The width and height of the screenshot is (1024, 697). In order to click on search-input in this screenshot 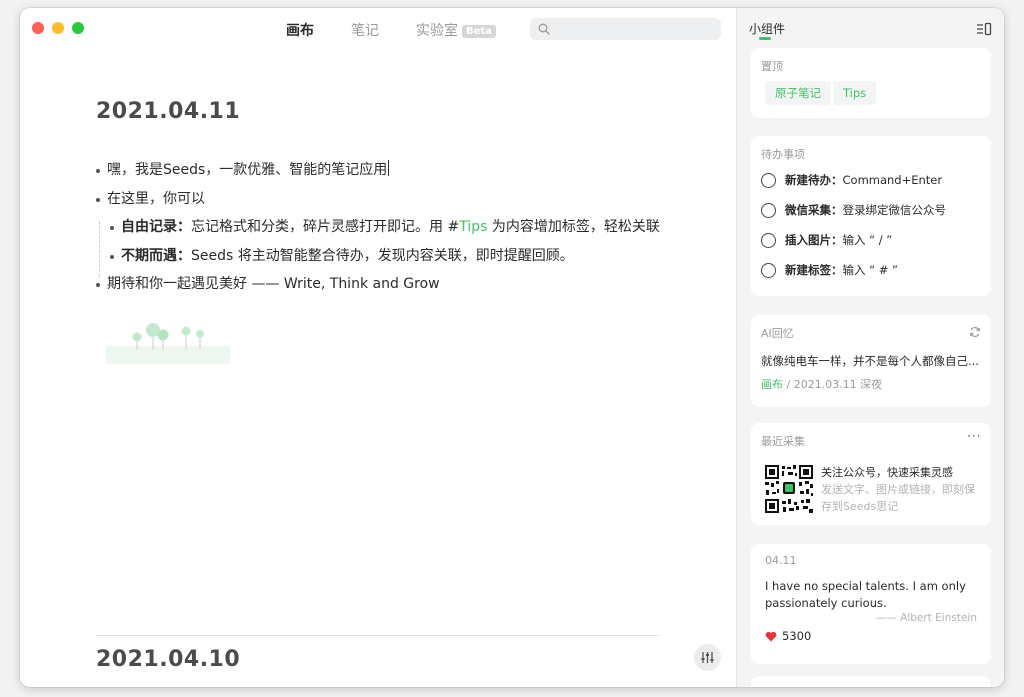, I will do `click(636, 29)`.